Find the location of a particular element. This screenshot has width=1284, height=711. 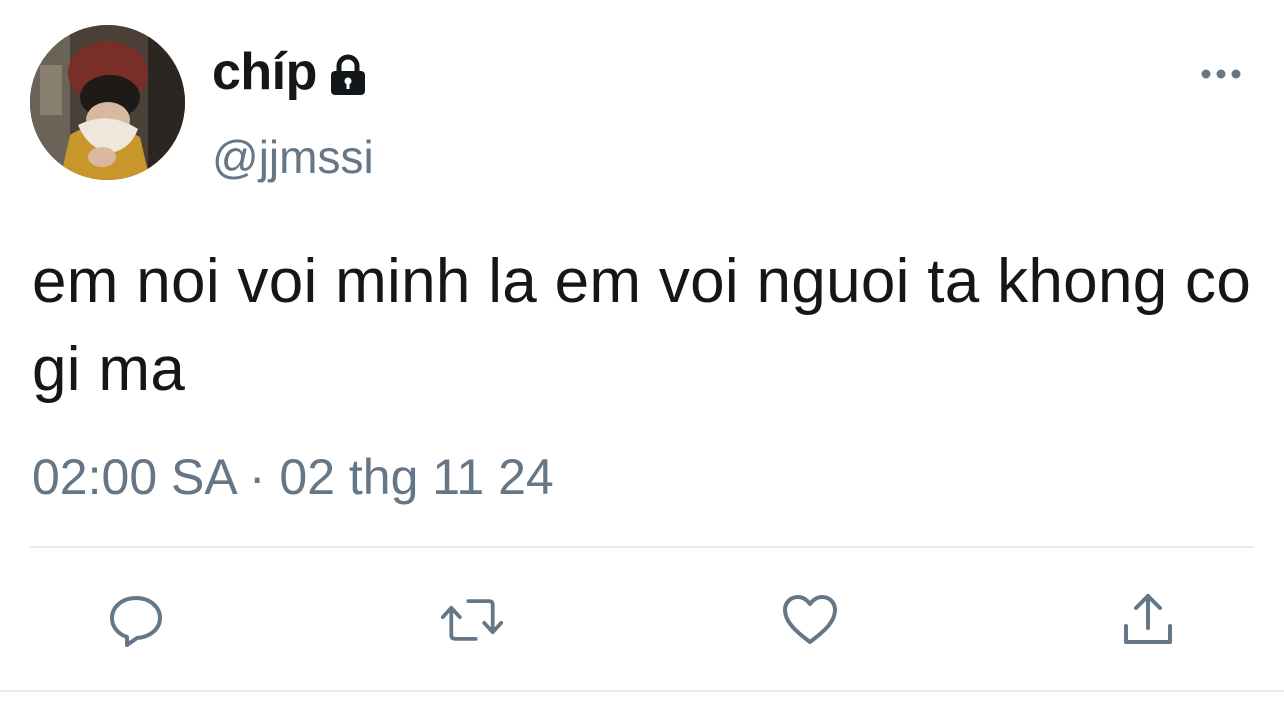

more-options-icon is located at coordinates (1221, 74).